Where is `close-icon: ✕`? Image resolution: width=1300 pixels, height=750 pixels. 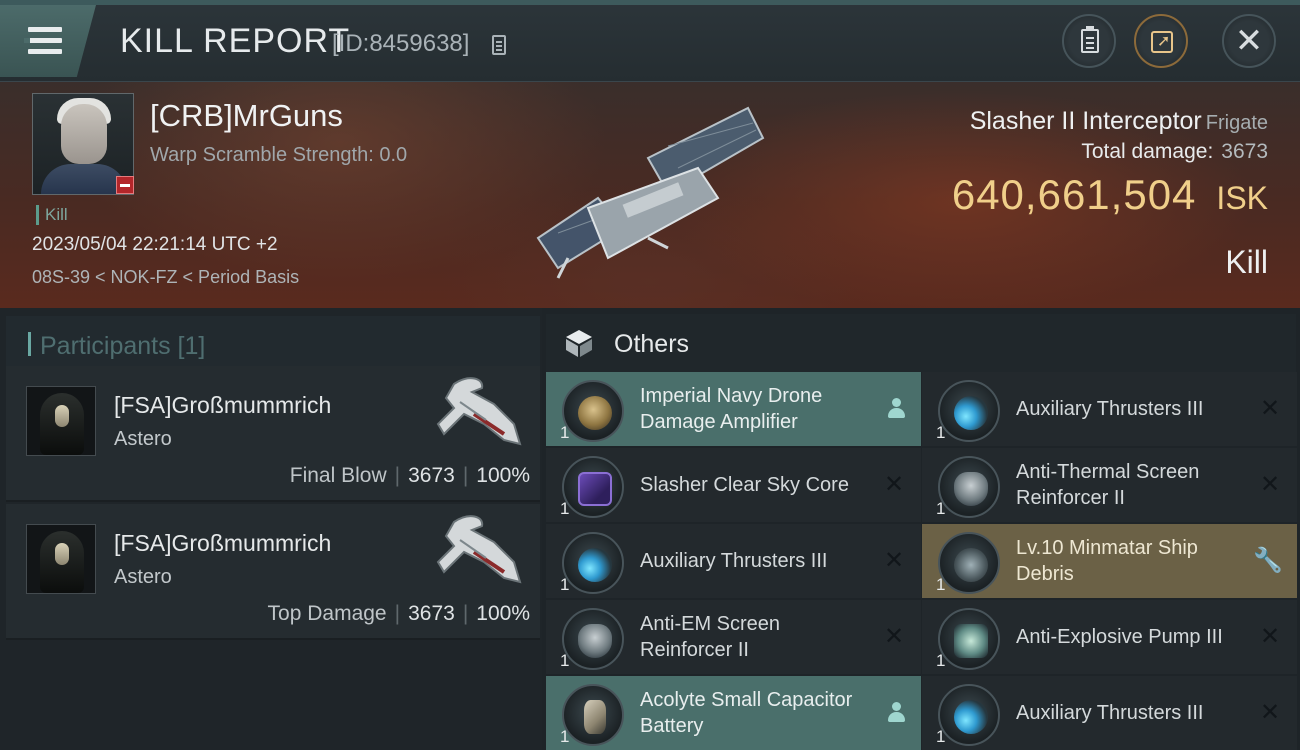 close-icon: ✕ is located at coordinates (1249, 41).